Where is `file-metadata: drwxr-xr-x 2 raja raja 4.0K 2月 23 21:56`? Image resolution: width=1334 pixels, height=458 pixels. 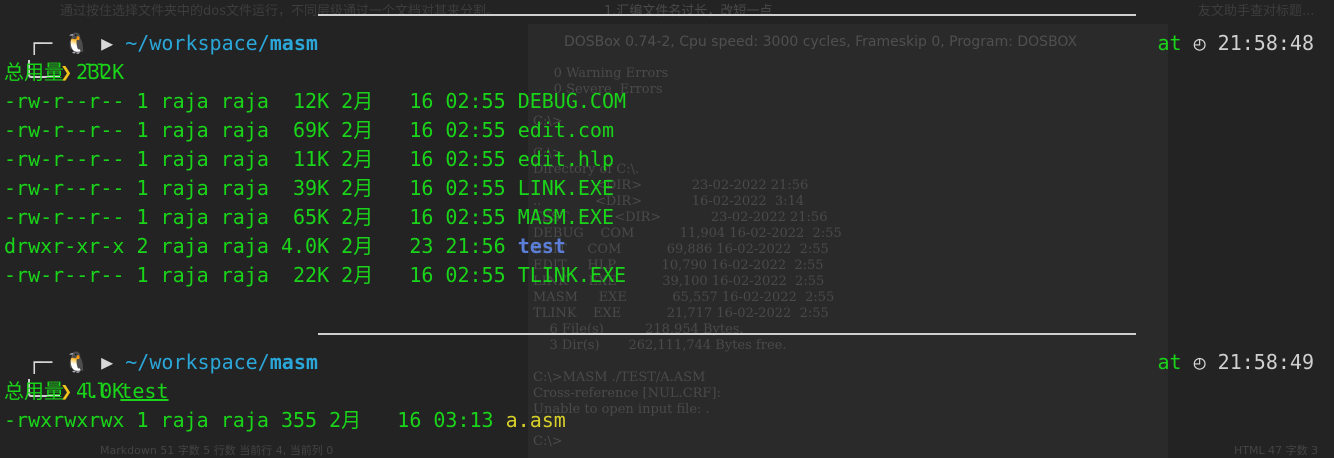 file-metadata: drwxr-xr-x 2 raja raja 4.0K 2月 23 21:56 is located at coordinates (261, 246).